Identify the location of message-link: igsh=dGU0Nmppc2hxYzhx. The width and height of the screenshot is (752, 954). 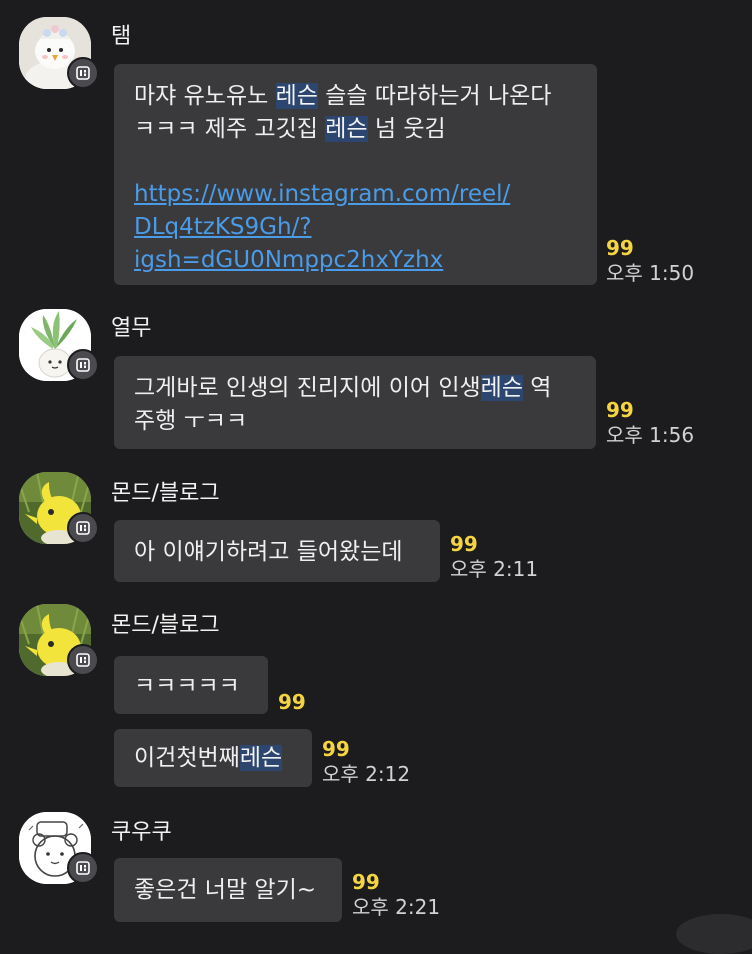
(355, 260).